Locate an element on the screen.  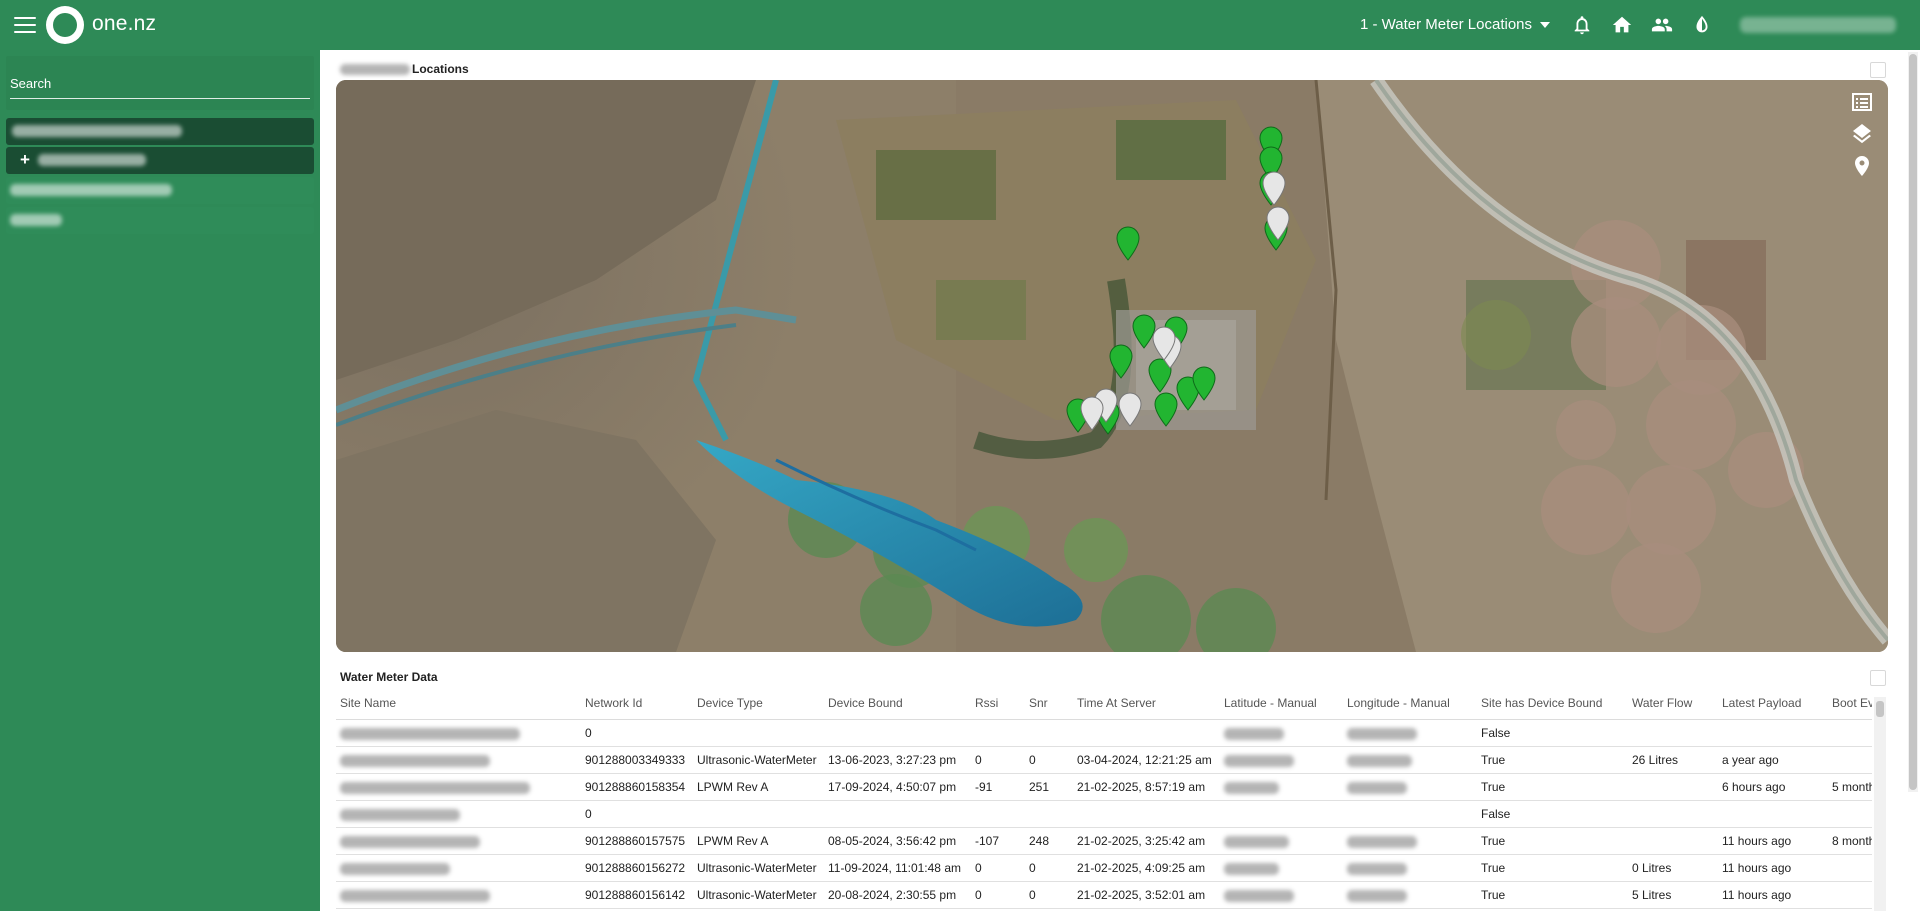
column-header: Device Type is located at coordinates (758, 703).